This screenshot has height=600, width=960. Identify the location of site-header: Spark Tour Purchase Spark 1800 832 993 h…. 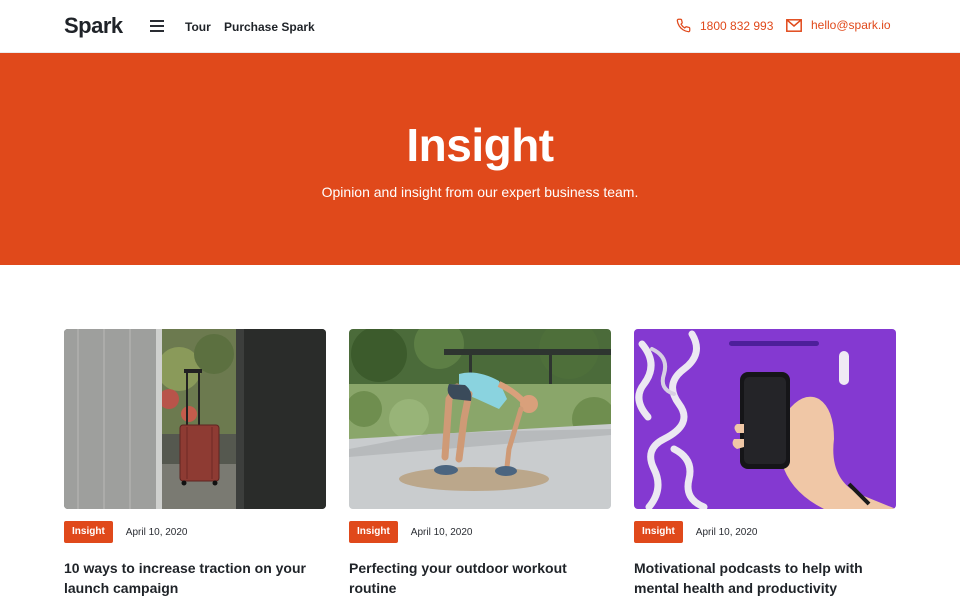
(480, 26).